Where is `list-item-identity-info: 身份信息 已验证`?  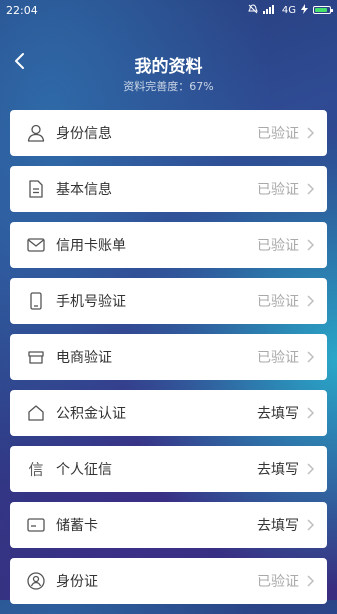 list-item-identity-info: 身份信息 已验证 is located at coordinates (168, 133).